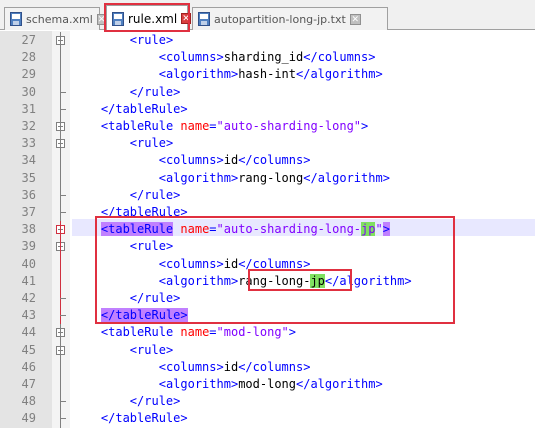 The height and width of the screenshot is (428, 535). What do you see at coordinates (28, 160) in the screenshot?
I see `line-number: 34` at bounding box center [28, 160].